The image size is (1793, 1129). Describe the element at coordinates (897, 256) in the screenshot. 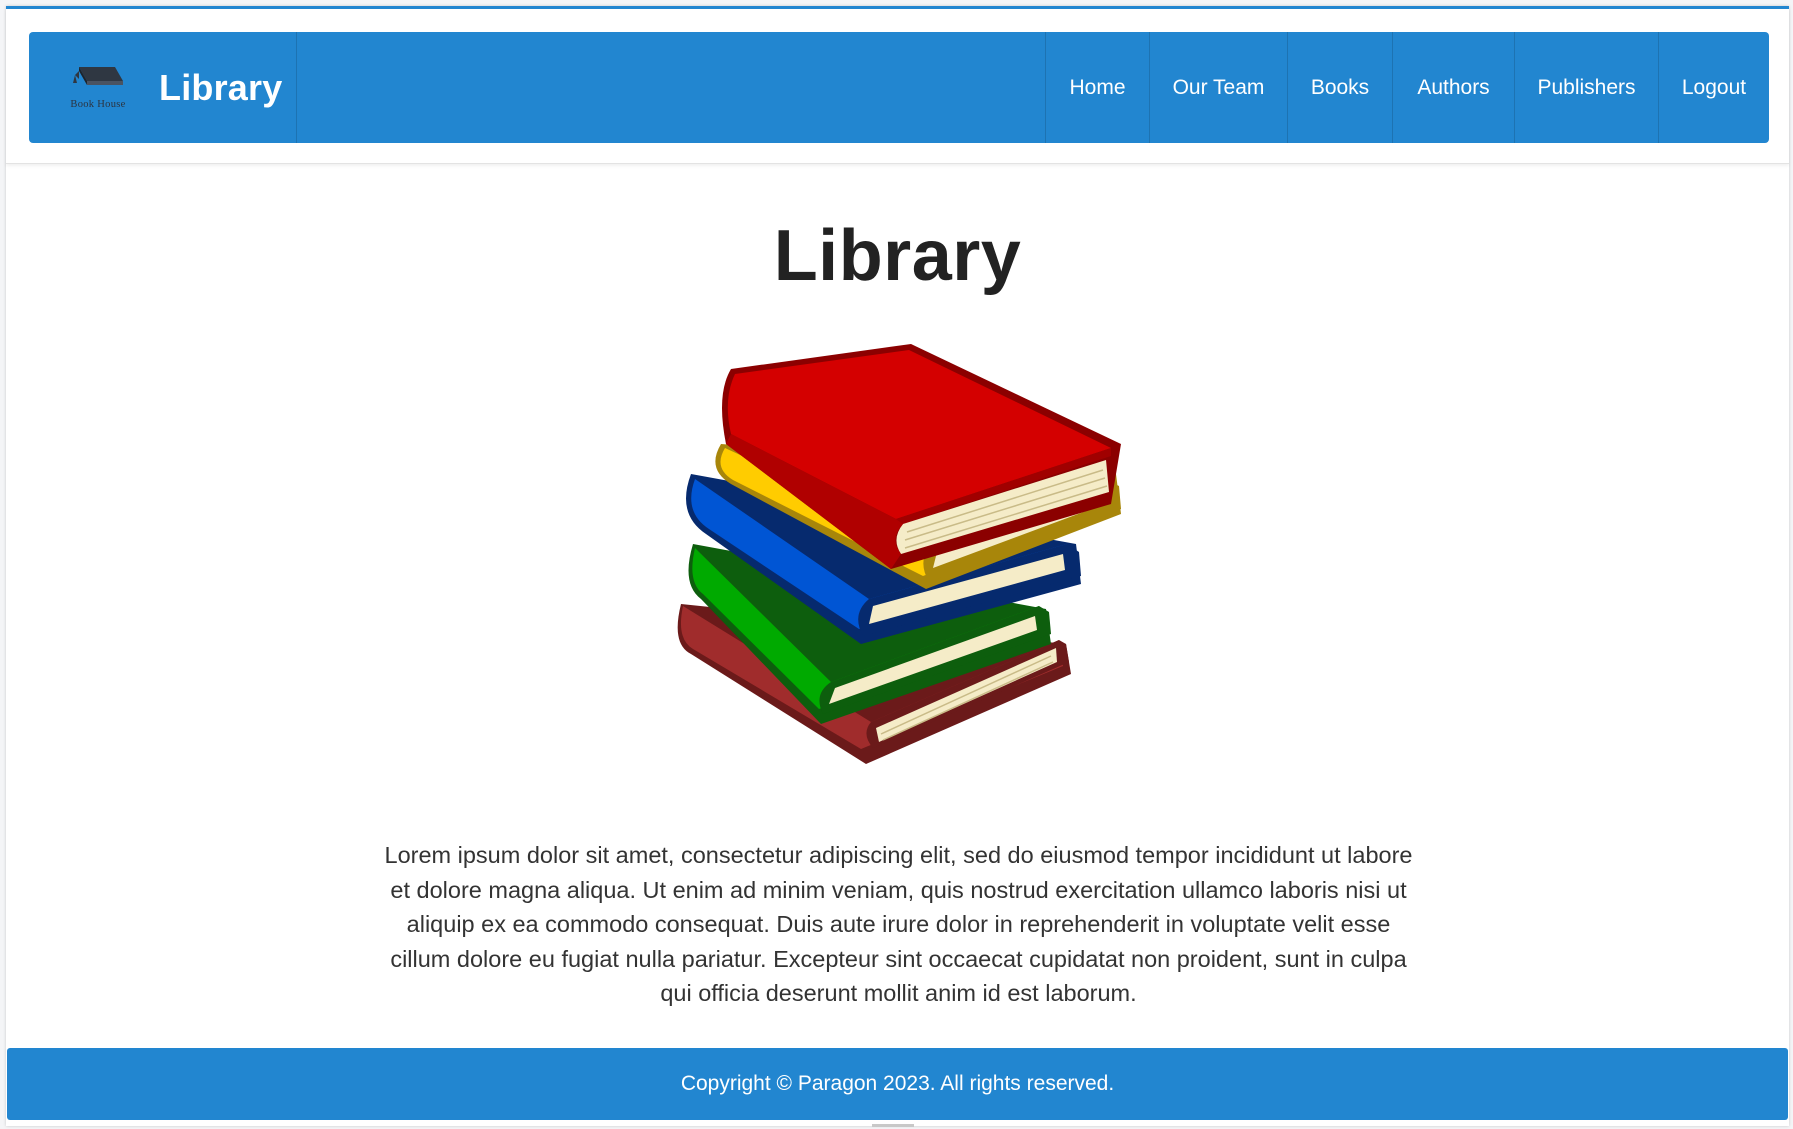

I see `page-title: Library` at that location.